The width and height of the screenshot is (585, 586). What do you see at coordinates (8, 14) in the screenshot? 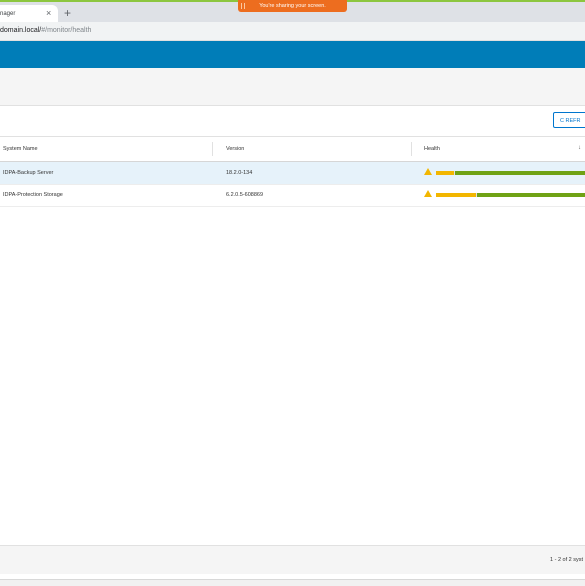
I see `tab-title: nager` at bounding box center [8, 14].